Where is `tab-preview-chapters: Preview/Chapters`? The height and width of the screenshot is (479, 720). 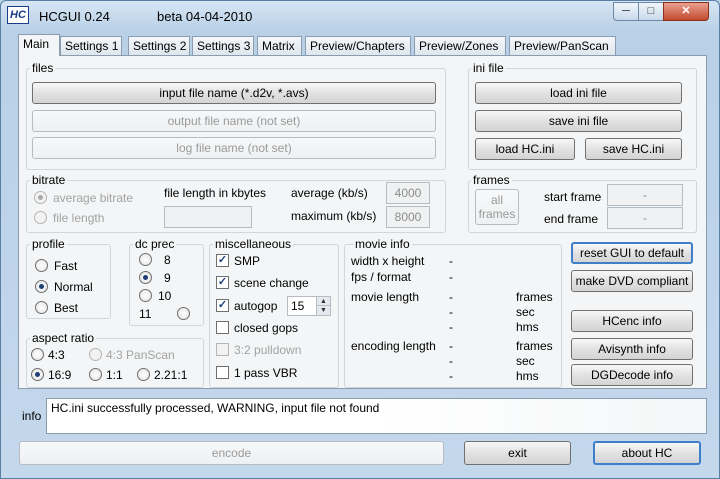 tab-preview-chapters: Preview/Chapters is located at coordinates (358, 46).